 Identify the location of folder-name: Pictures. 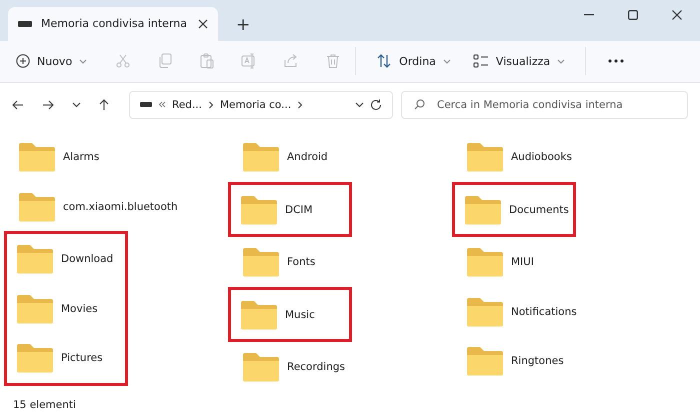
(82, 358).